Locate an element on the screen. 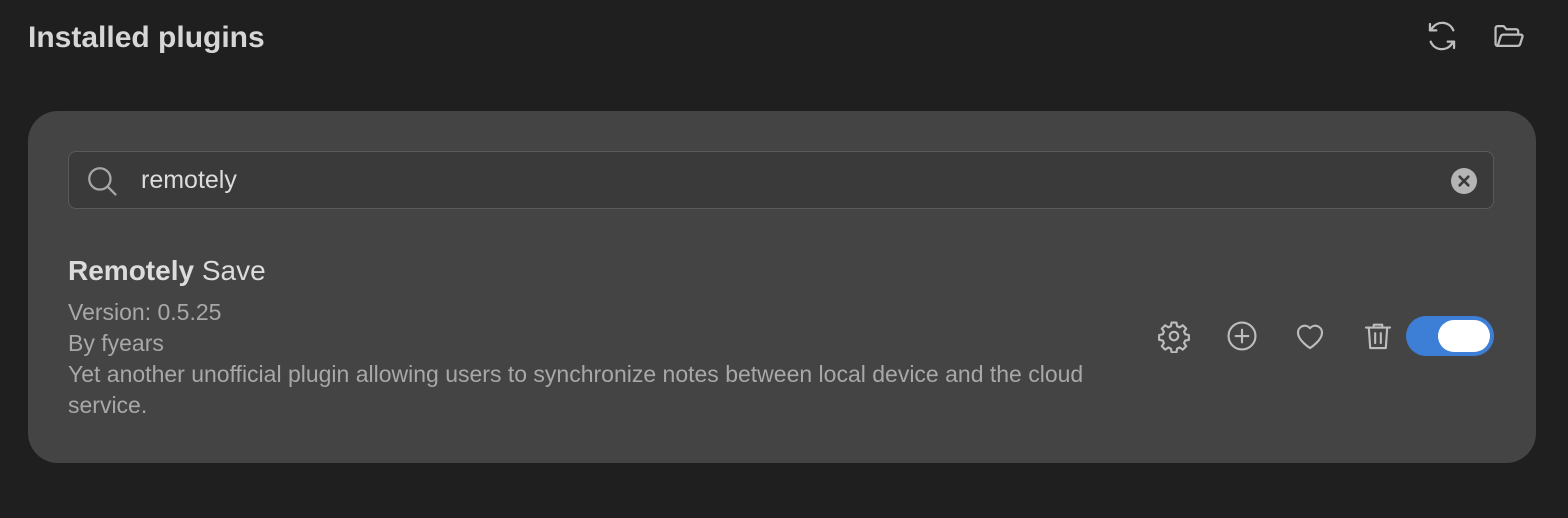 The image size is (1568, 518). add-circle-icon is located at coordinates (1242, 336).